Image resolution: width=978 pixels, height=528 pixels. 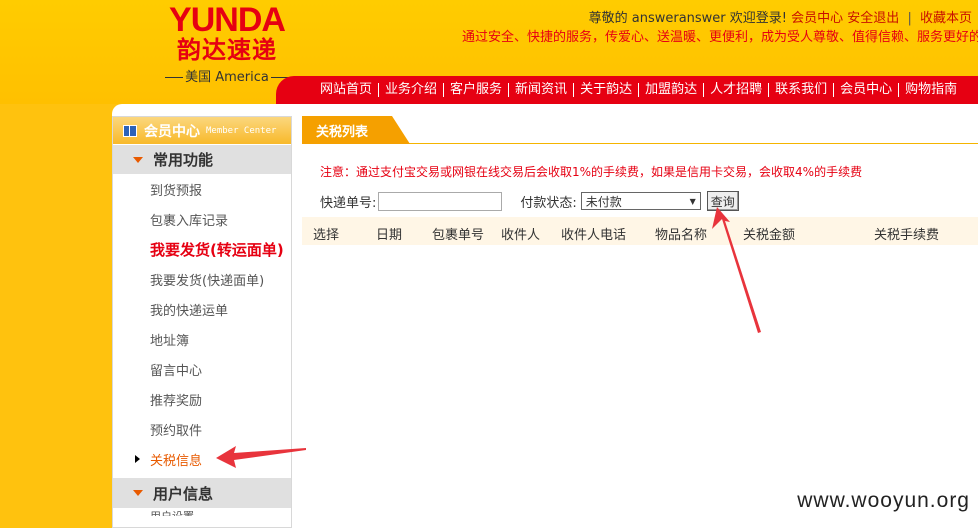 What do you see at coordinates (607, 90) in the screenshot?
I see `nav-about: 关于韵达` at bounding box center [607, 90].